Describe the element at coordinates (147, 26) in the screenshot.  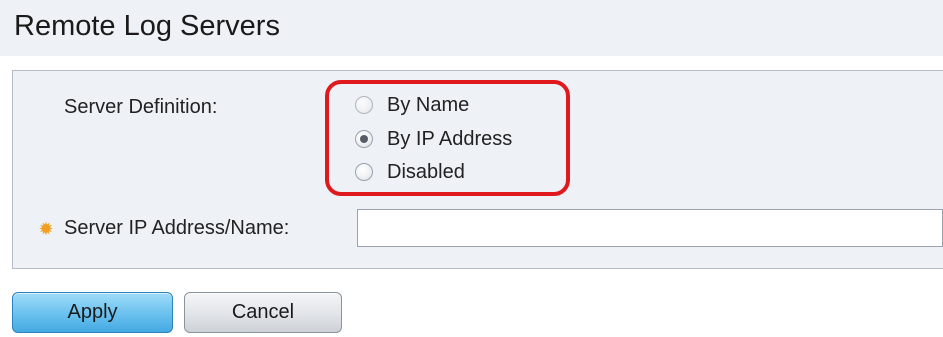
I see `page-title: Remote Log Servers` at that location.